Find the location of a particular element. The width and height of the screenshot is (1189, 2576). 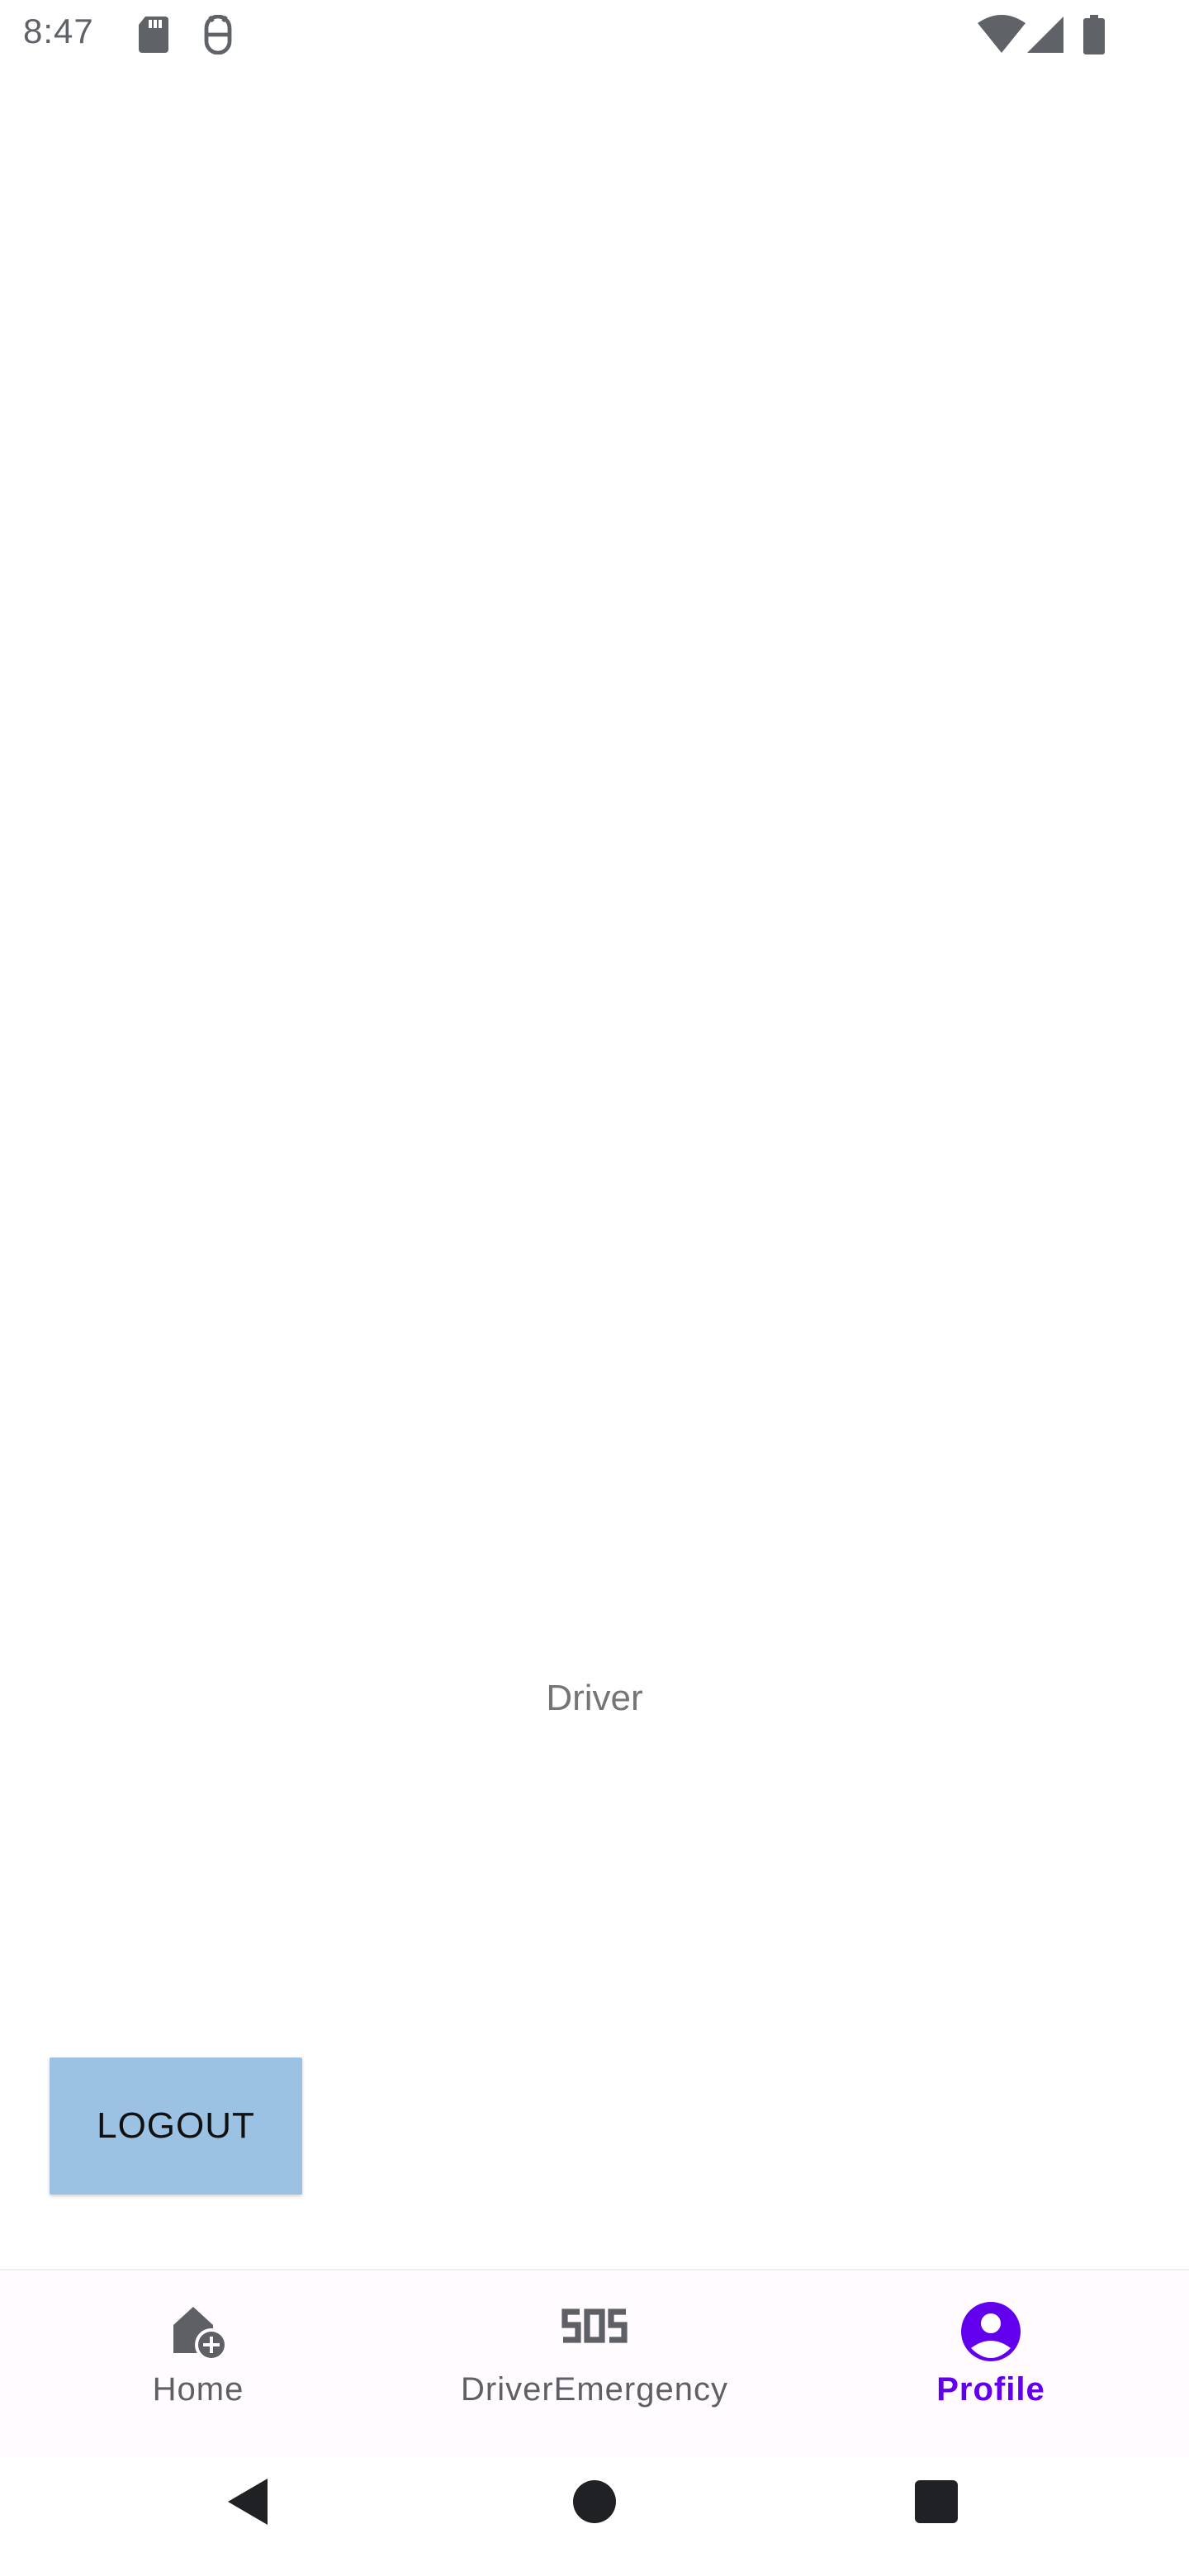

battery-icon is located at coordinates (1094, 37).